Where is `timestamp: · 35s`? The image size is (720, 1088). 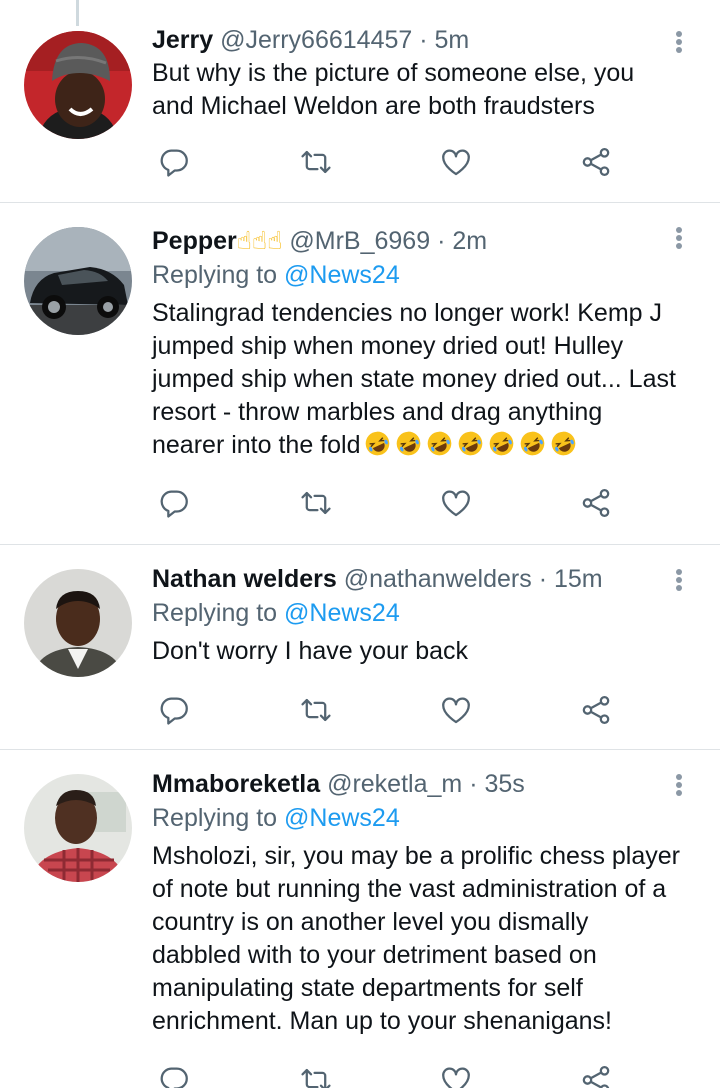
timestamp: · 35s is located at coordinates (497, 784).